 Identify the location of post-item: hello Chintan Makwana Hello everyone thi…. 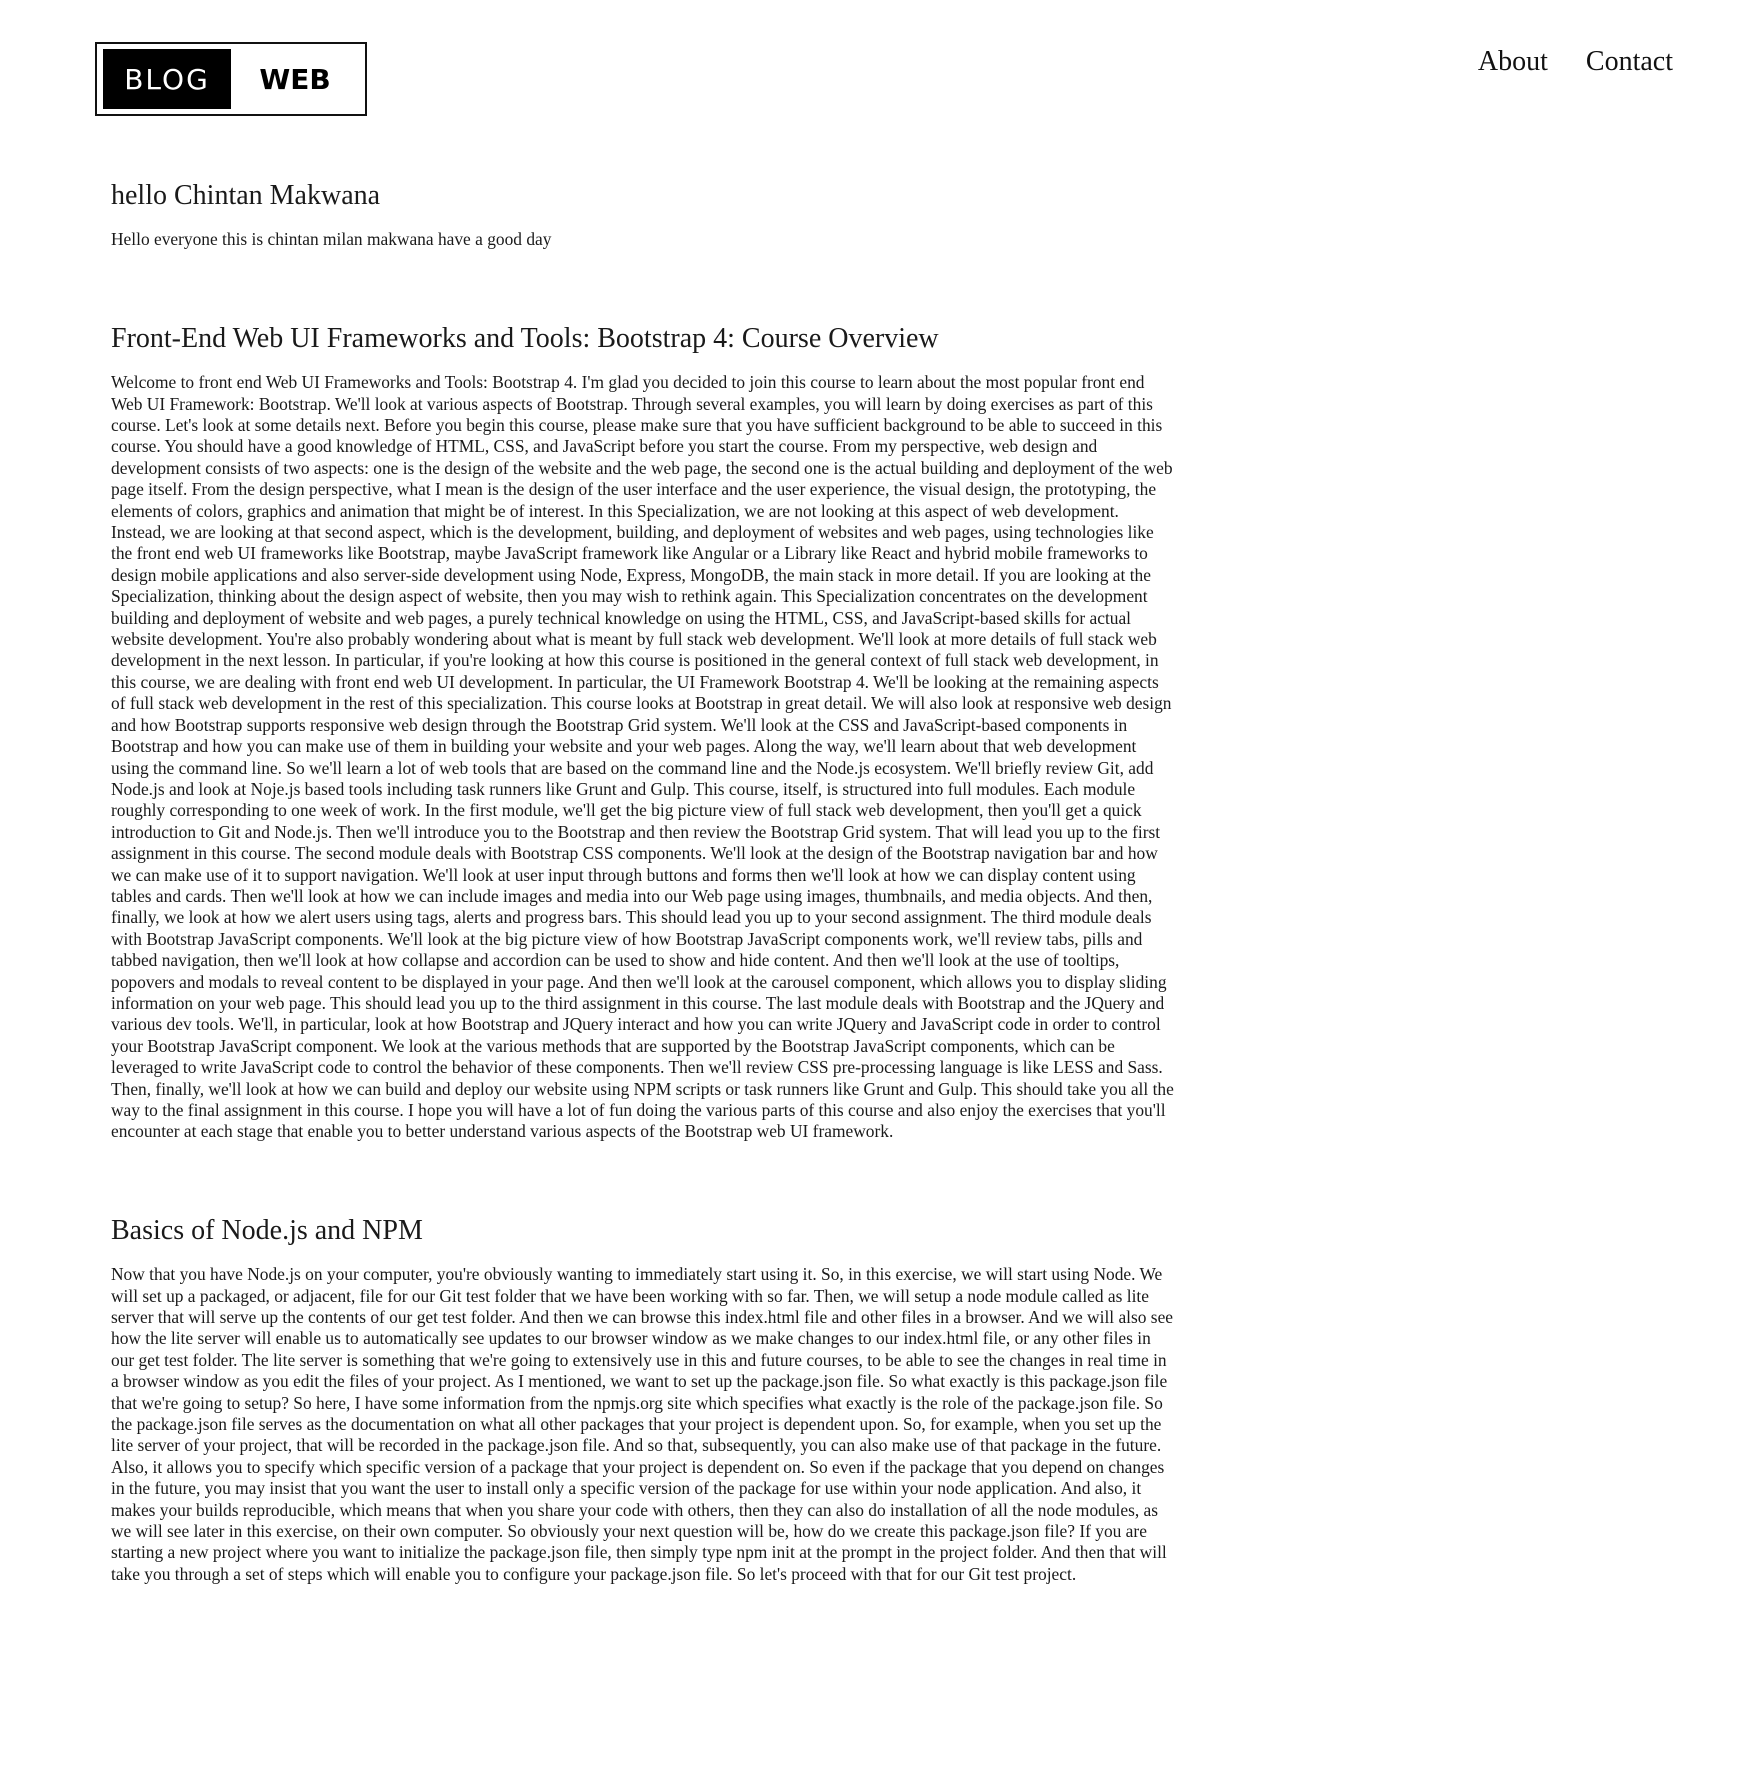
(643, 214).